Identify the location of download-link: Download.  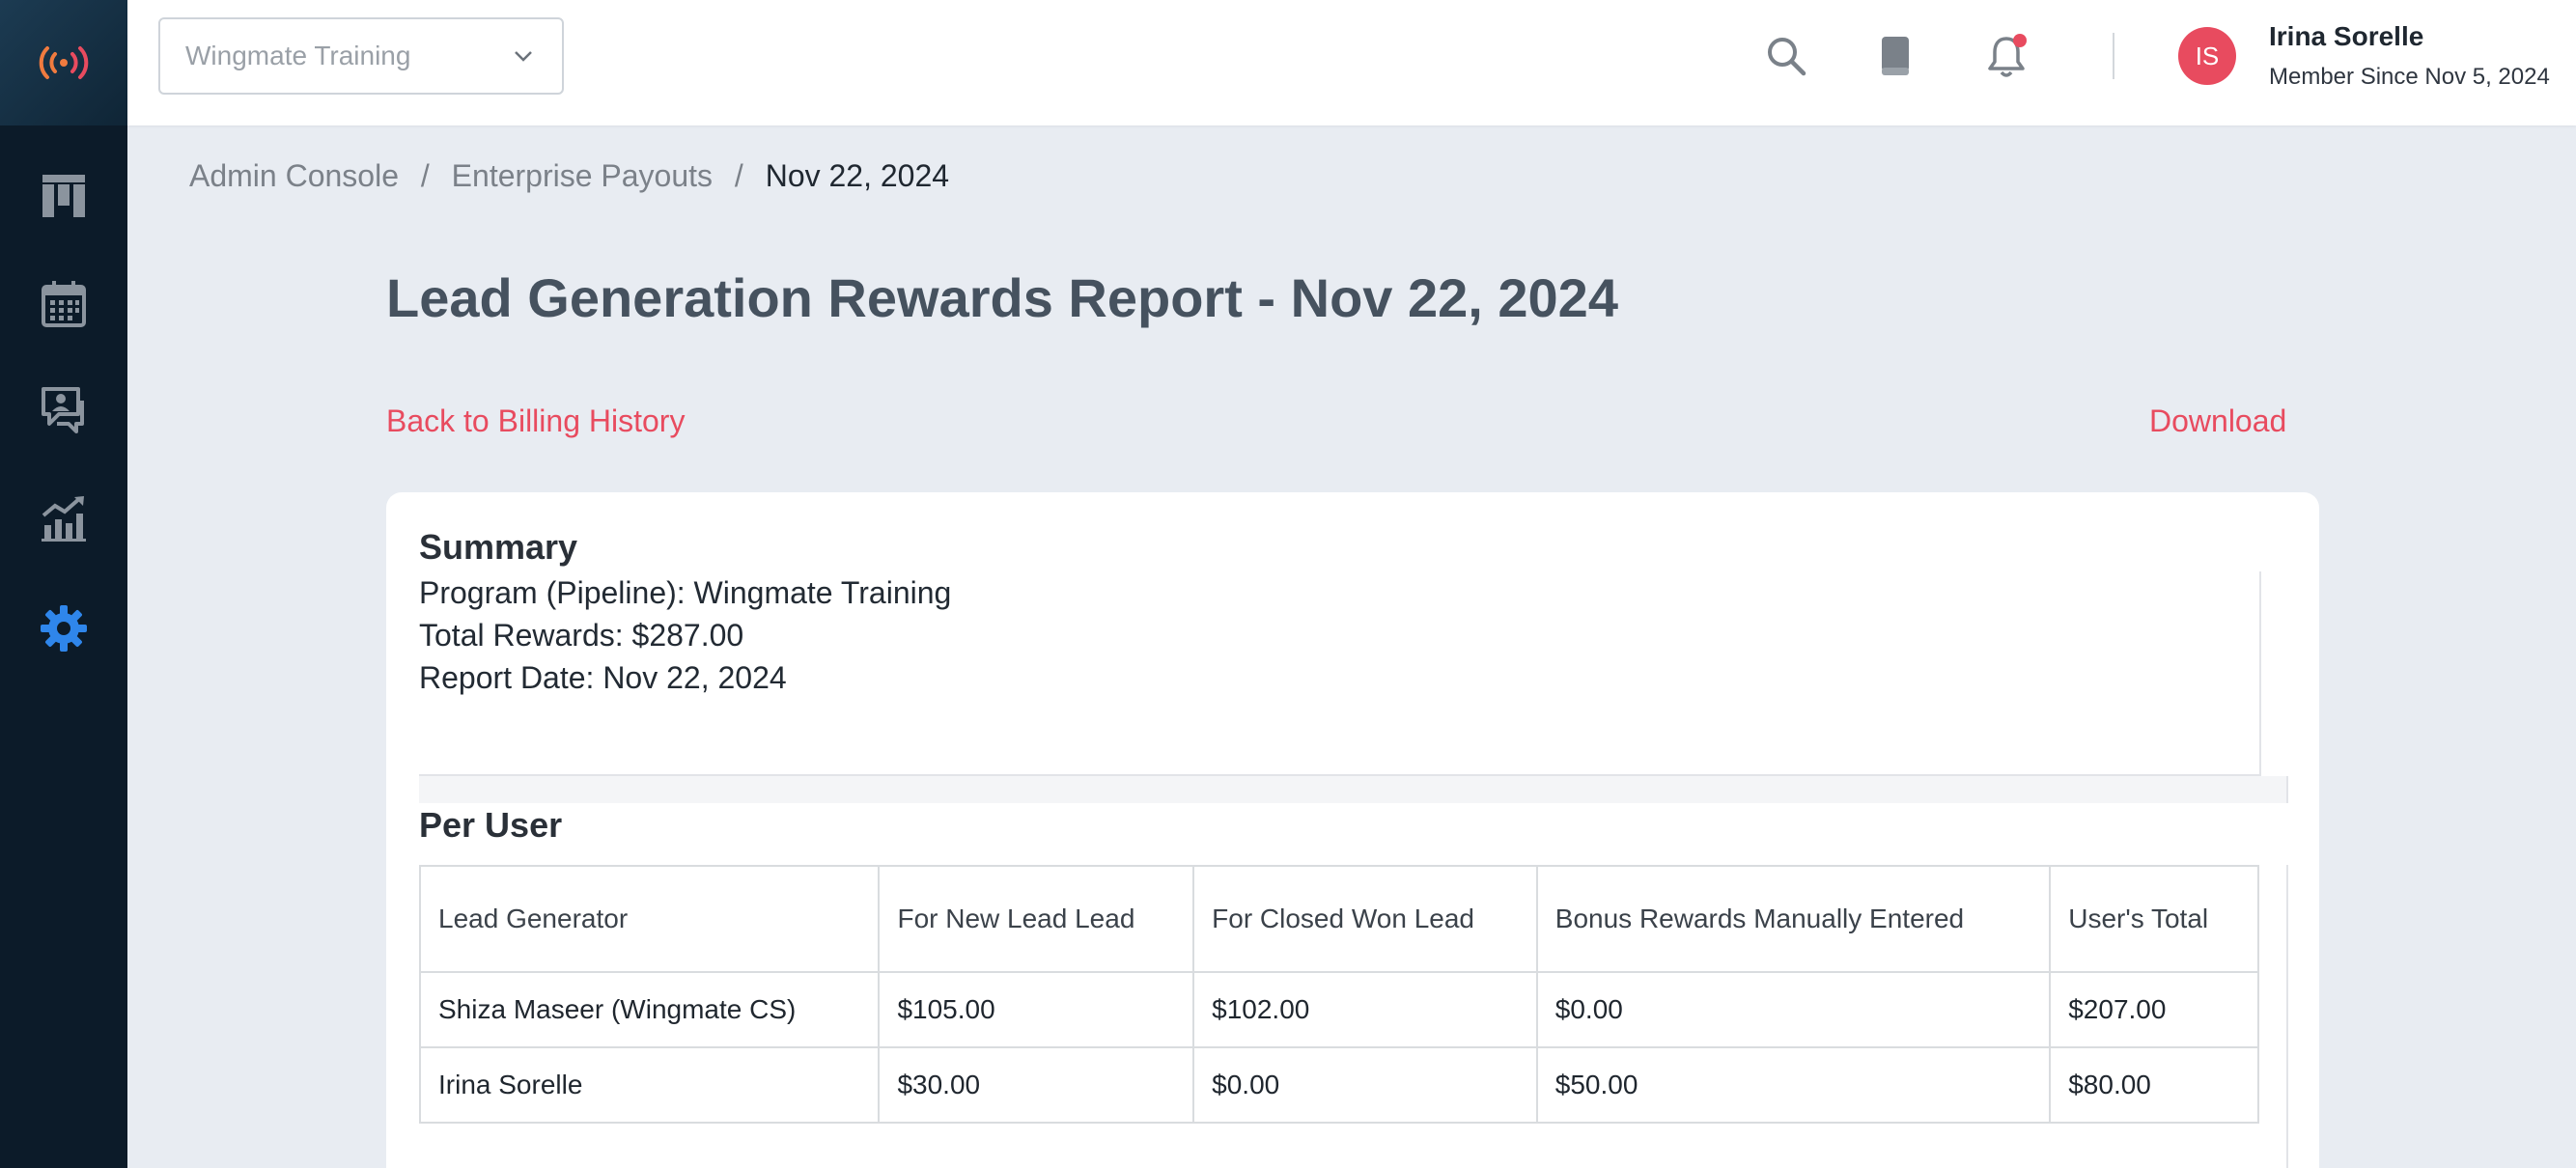
(2218, 421).